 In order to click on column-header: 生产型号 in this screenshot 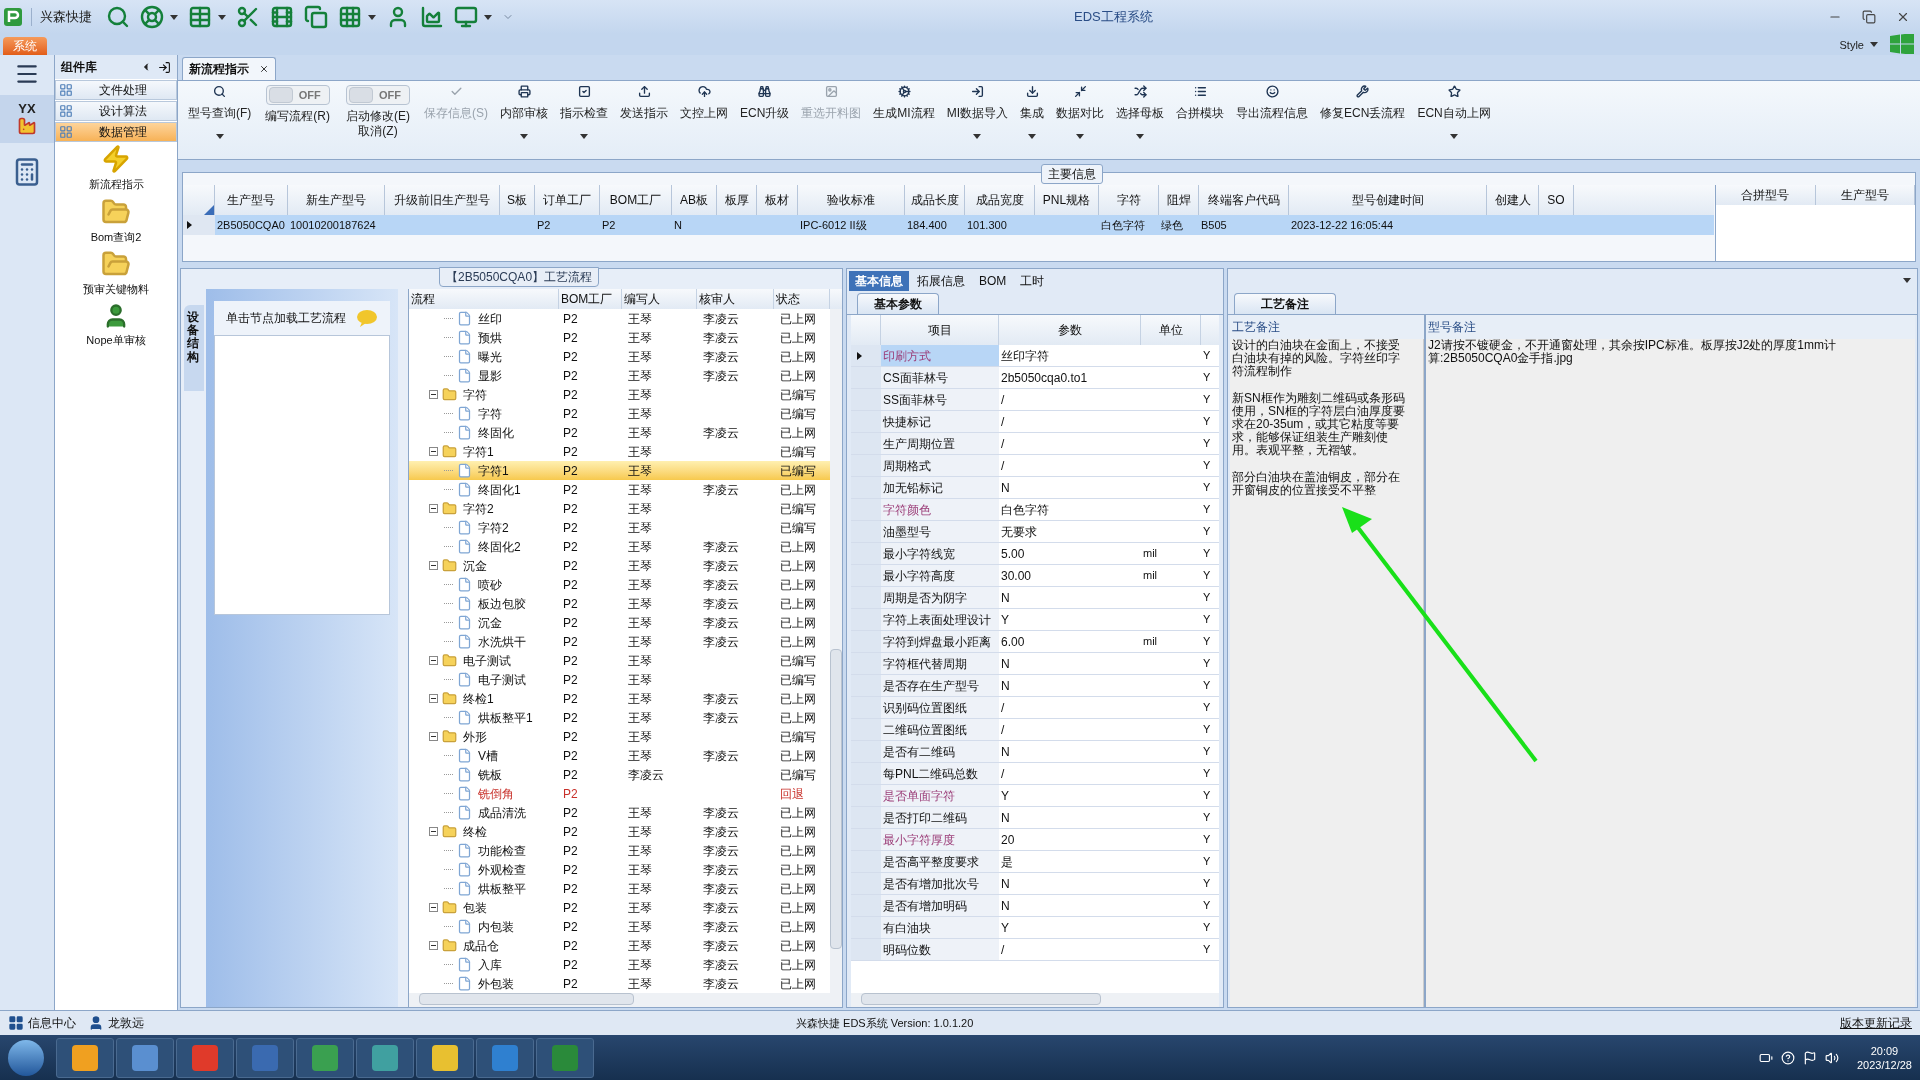, I will do `click(1865, 195)`.